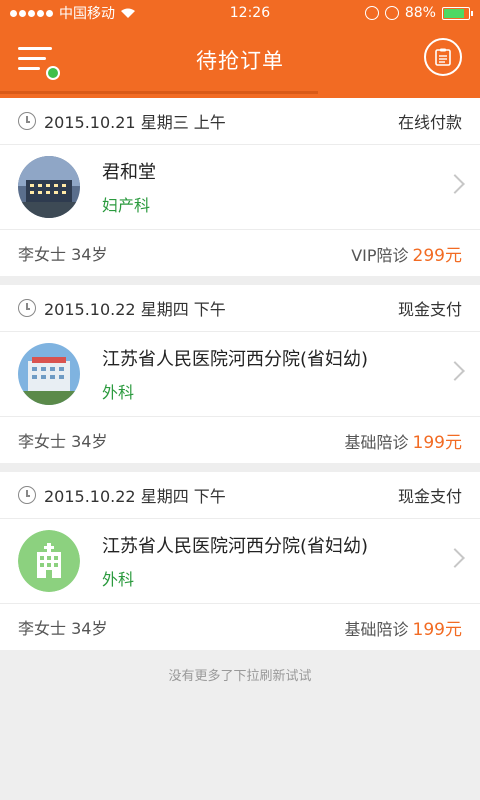 The height and width of the screenshot is (800, 480). Describe the element at coordinates (250, 13) in the screenshot. I see `clock-time: 12:26` at that location.